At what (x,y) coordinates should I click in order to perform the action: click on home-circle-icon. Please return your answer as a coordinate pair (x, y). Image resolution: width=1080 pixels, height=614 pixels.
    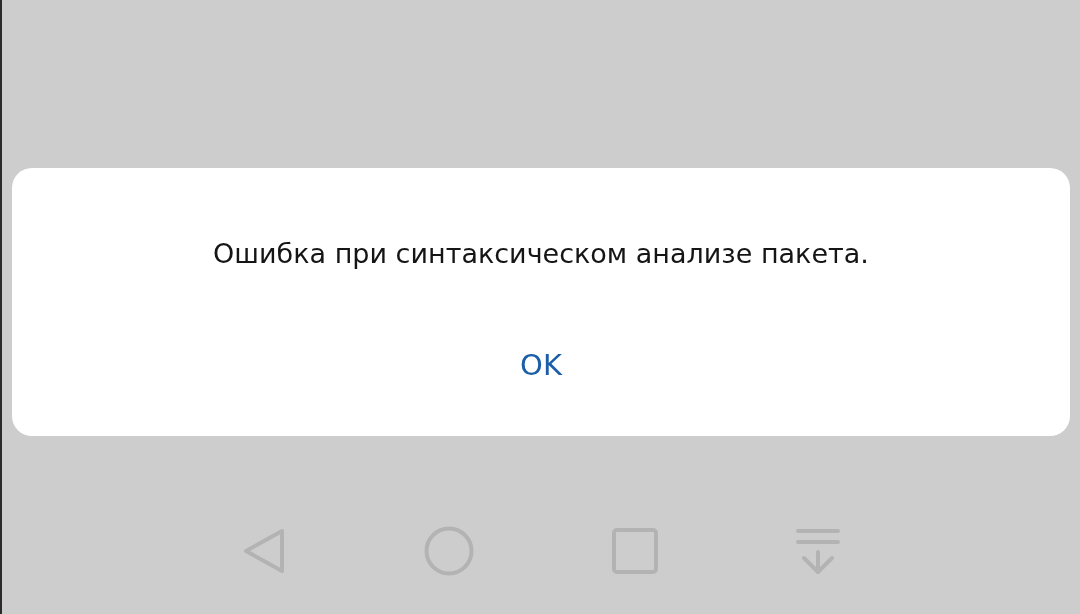
    Looking at the image, I should click on (449, 551).